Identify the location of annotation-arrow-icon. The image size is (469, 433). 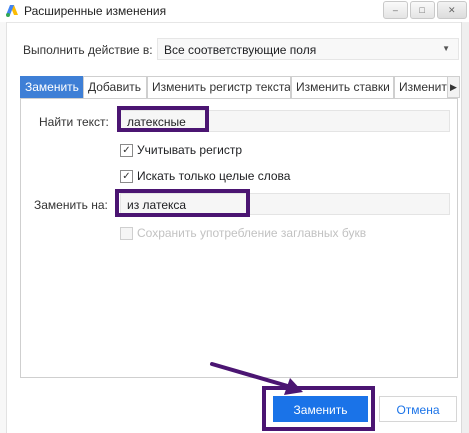
(256, 378).